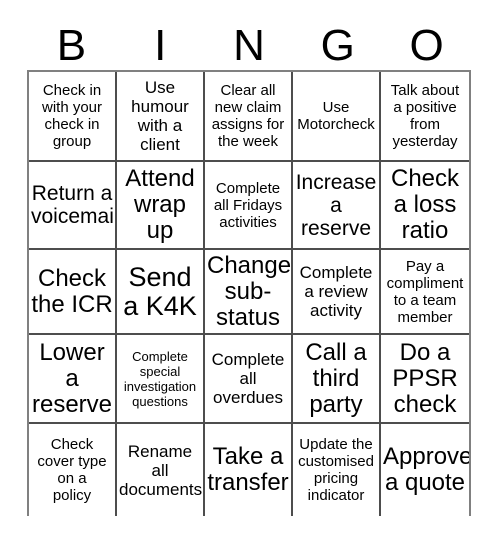 The image size is (500, 544). I want to click on bingo-square-label: Complete all Fridays activities, so click(248, 205).